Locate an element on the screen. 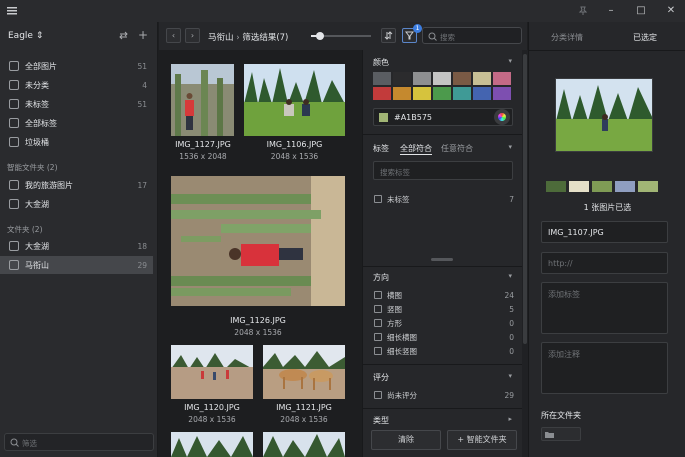 The height and width of the screenshot is (457, 685). hamburger-menu-icon is located at coordinates (12, 11).